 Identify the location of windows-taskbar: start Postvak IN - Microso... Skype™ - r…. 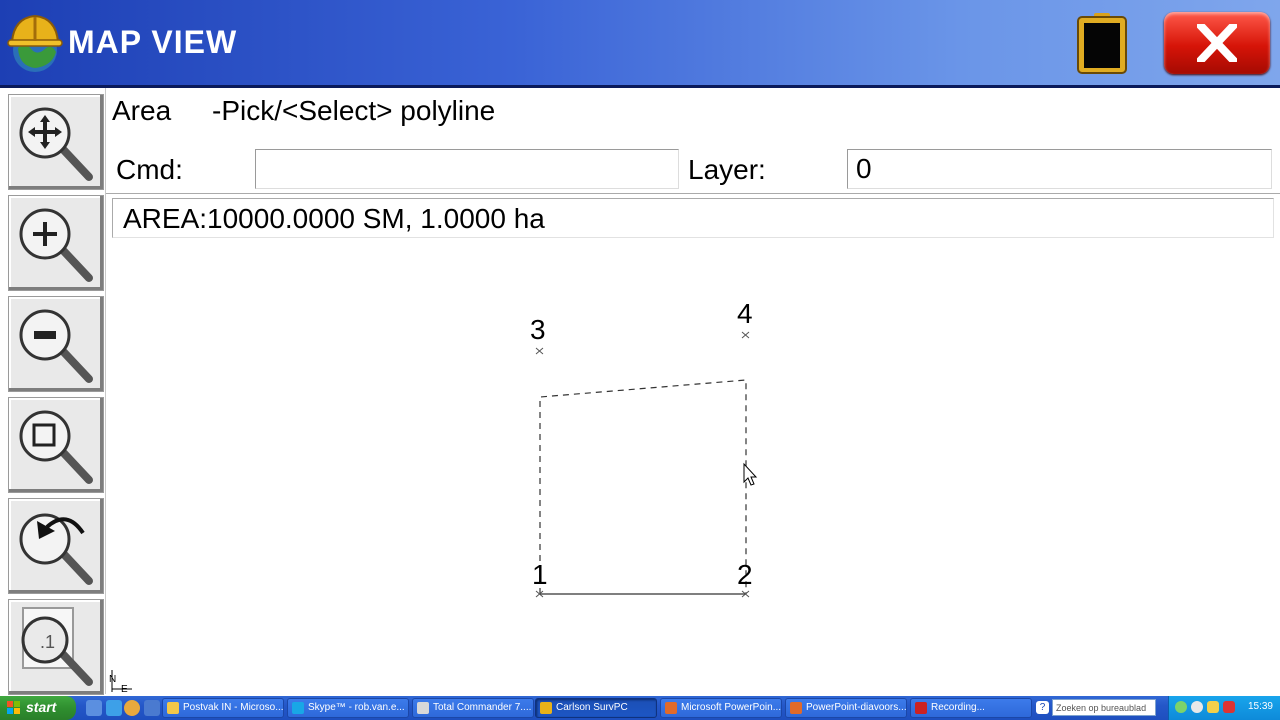
(640, 708).